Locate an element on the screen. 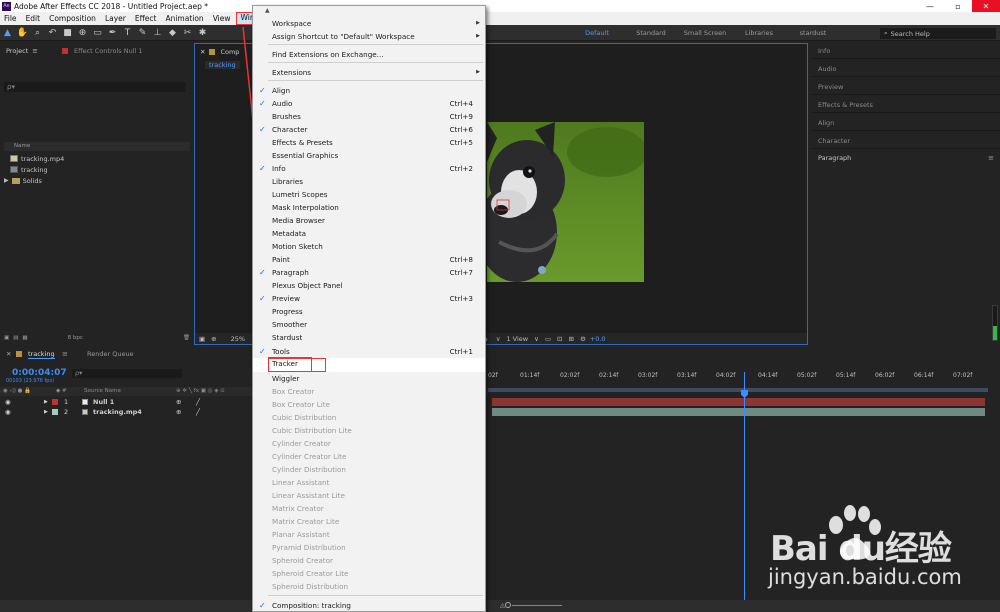 This screenshot has height=612, width=1000. menu-item-spheroid-creator-lite: Spheroid Creator Lite is located at coordinates (369, 573).